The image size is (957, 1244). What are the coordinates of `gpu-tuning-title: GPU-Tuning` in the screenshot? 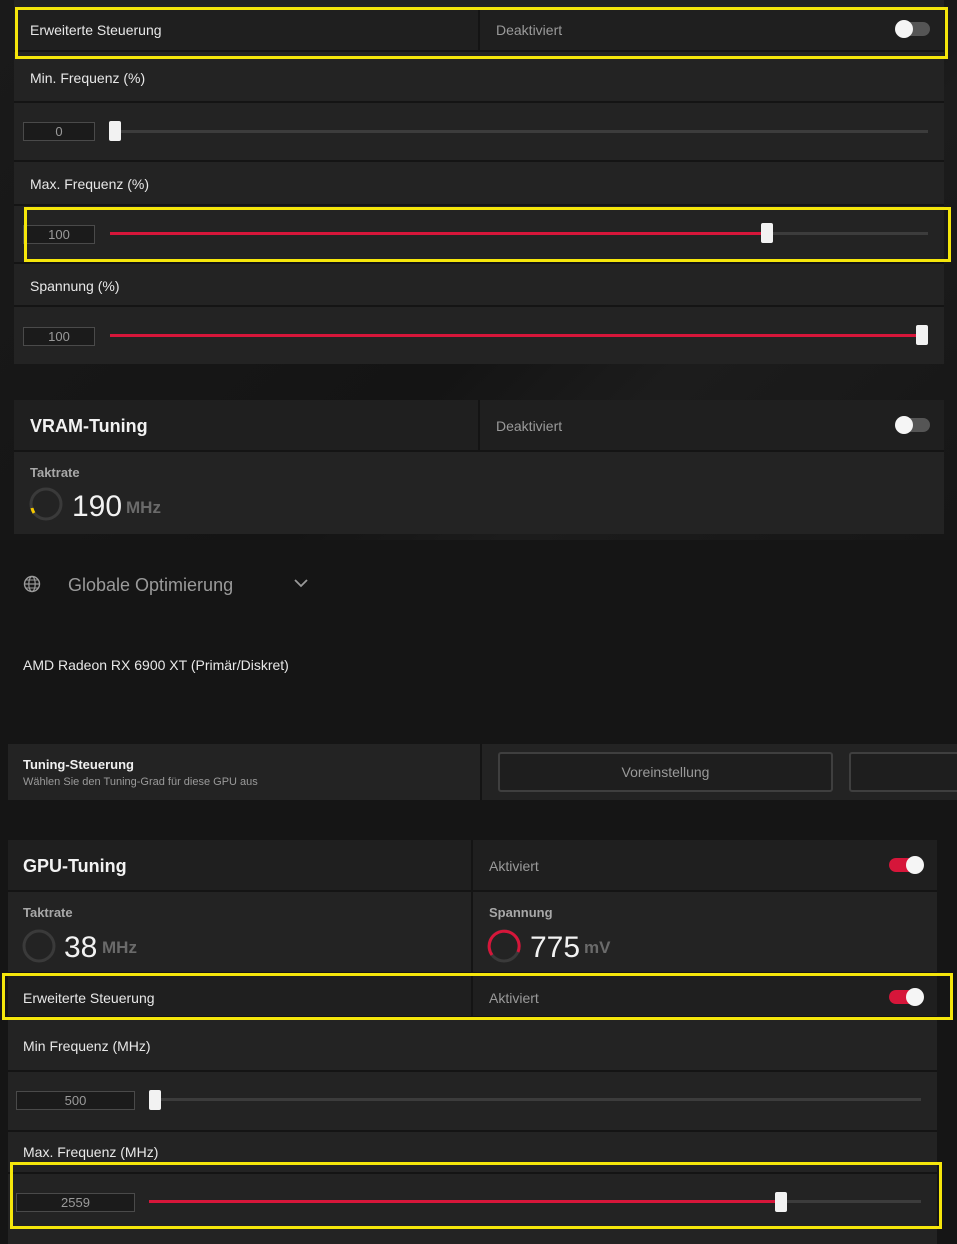 It's located at (75, 866).